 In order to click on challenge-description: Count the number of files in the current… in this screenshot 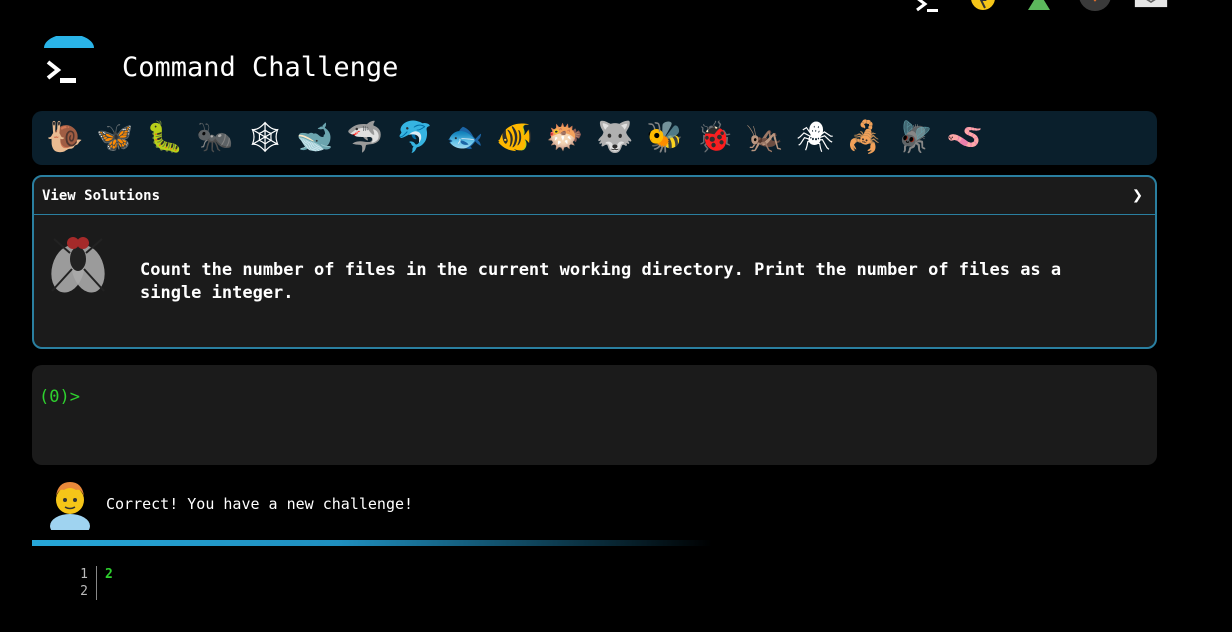, I will do `click(601, 281)`.